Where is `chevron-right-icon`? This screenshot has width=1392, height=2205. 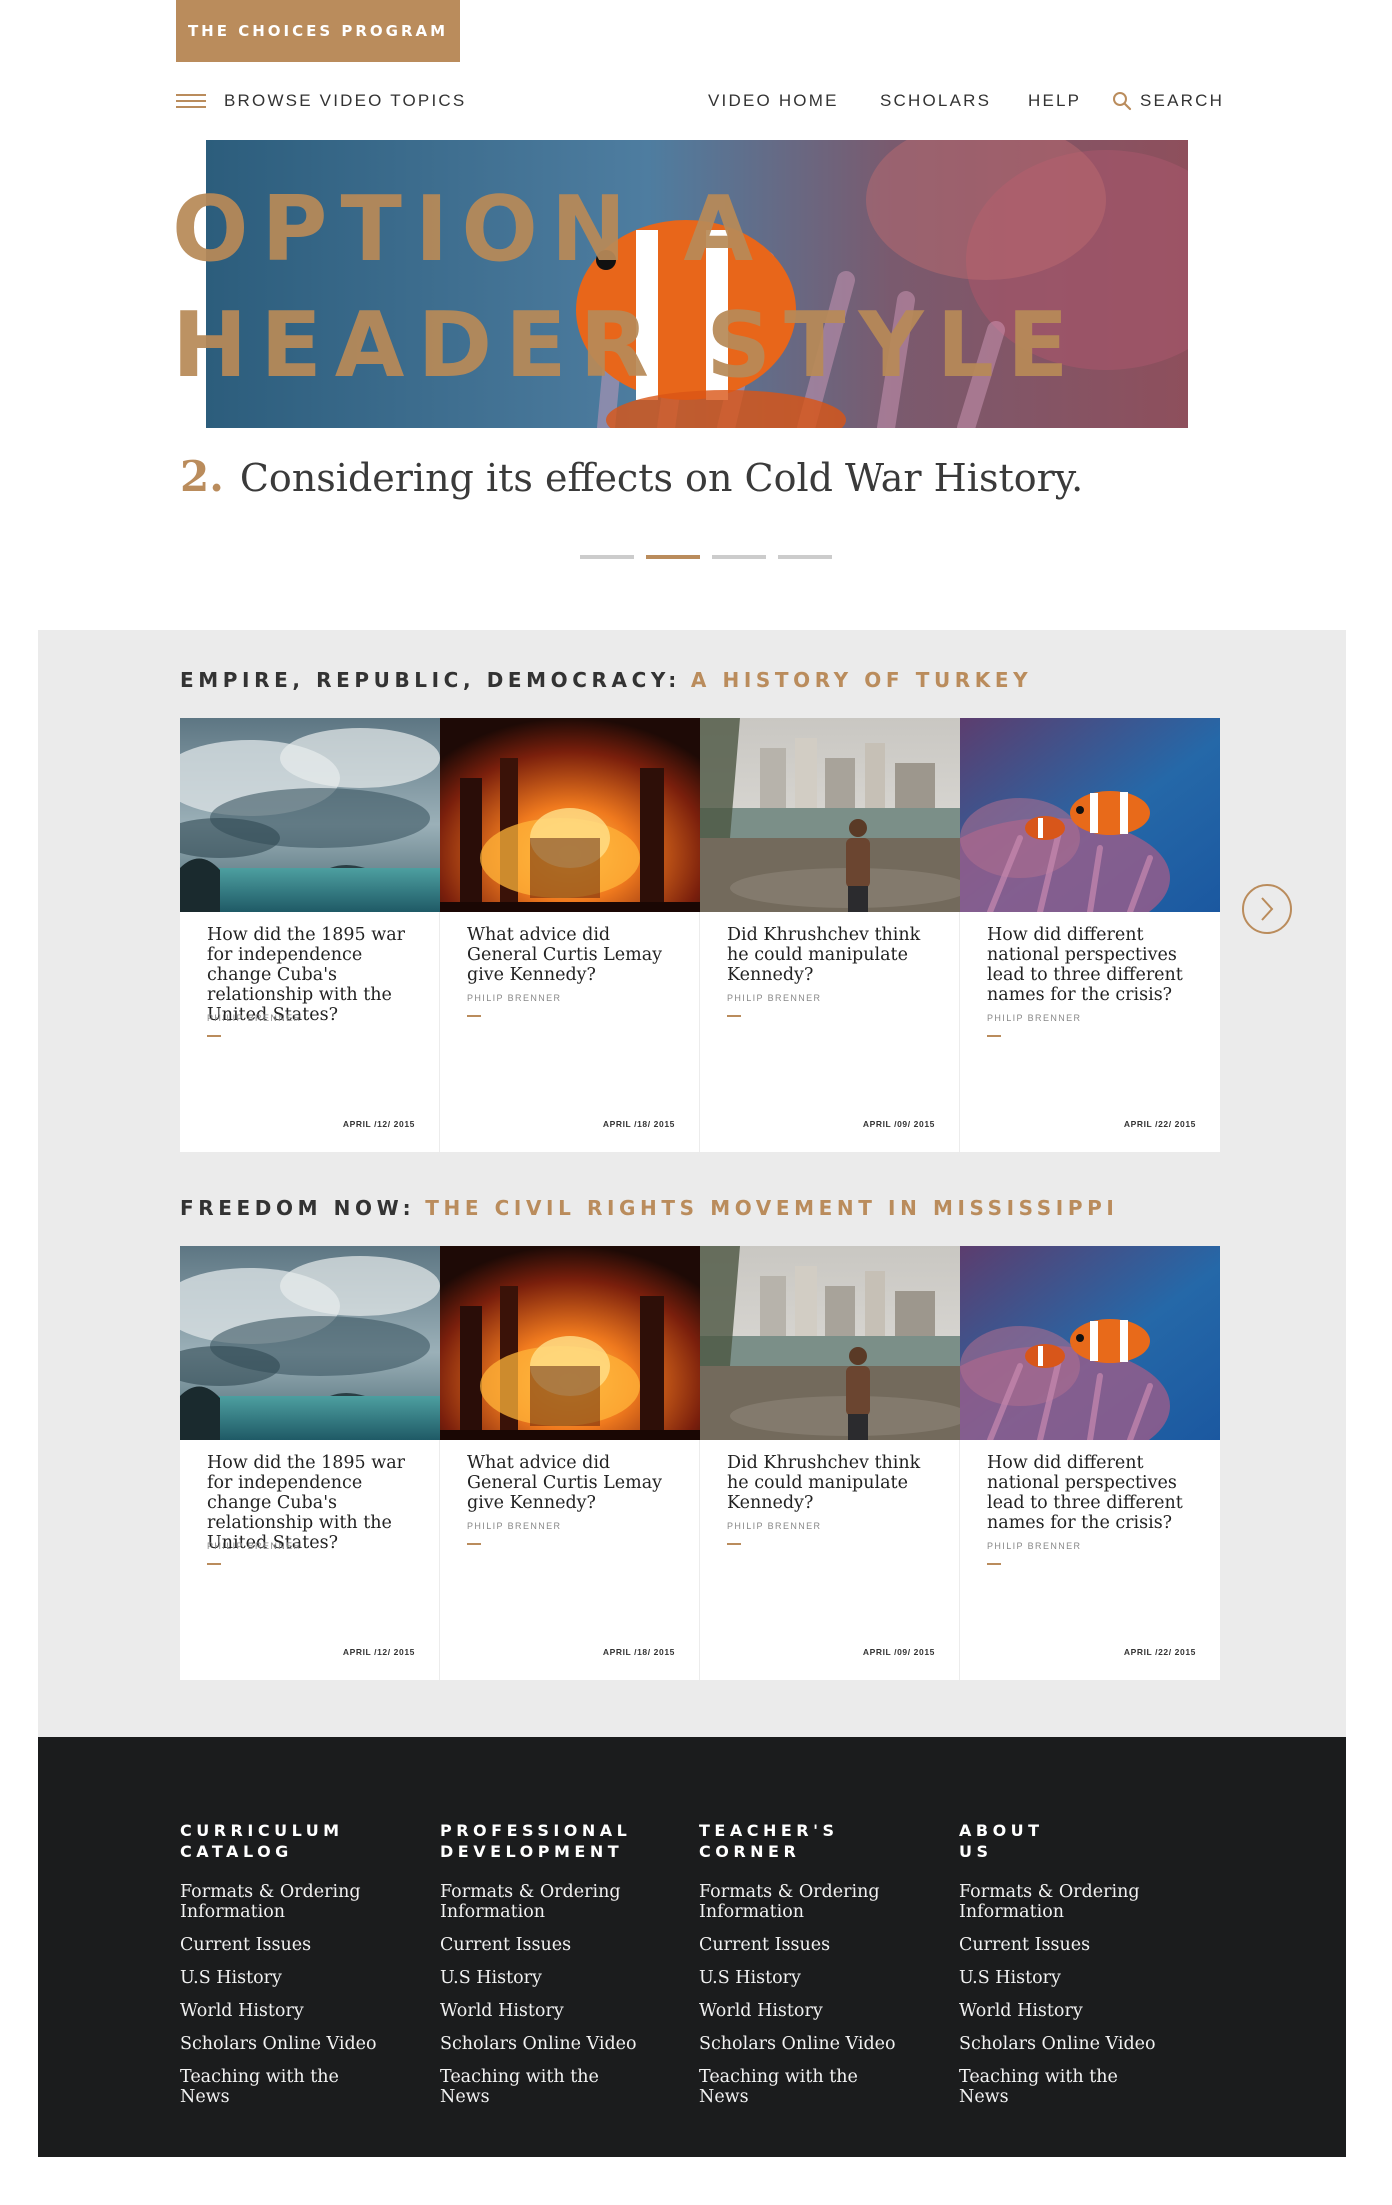 chevron-right-icon is located at coordinates (1267, 909).